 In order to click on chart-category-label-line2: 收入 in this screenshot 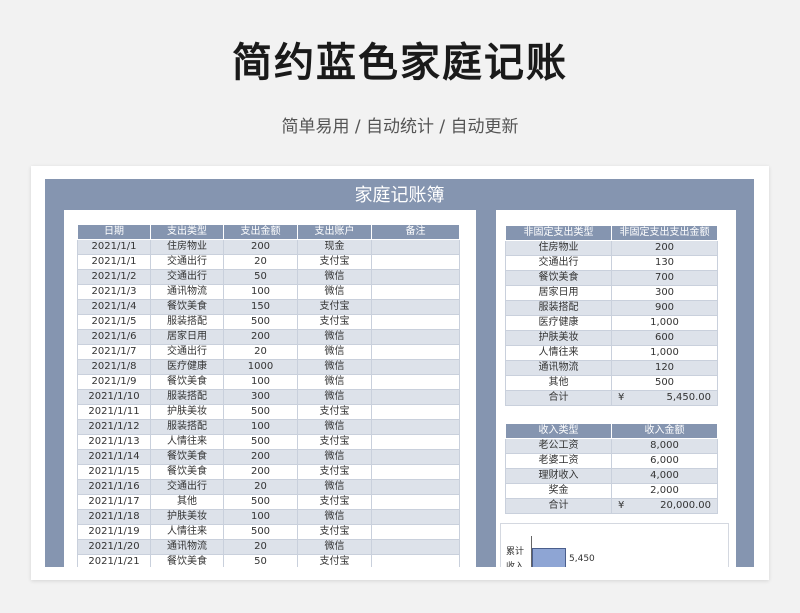, I will do `click(515, 564)`.